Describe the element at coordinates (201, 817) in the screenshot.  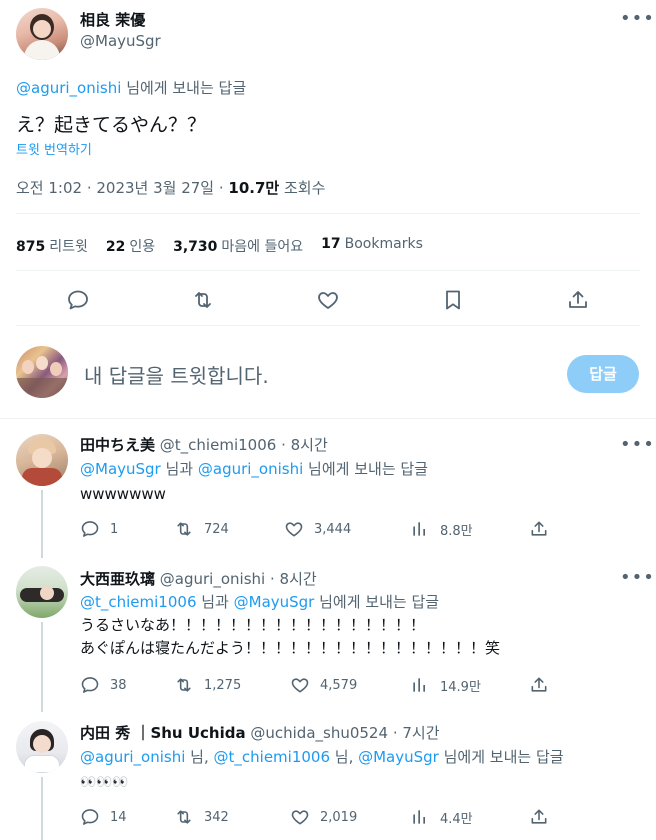
I see `retweet-action: 342` at that location.